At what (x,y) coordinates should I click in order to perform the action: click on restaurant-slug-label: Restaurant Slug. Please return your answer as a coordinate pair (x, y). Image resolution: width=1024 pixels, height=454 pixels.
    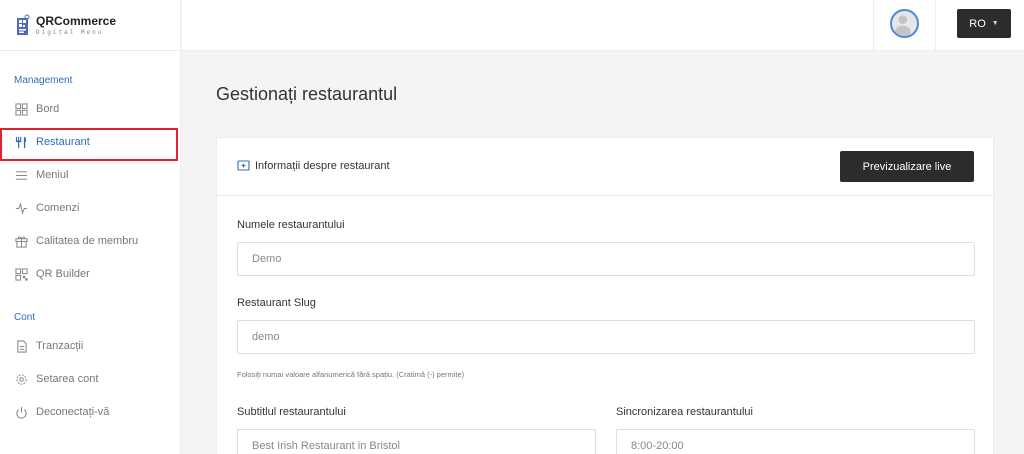
    Looking at the image, I should click on (276, 303).